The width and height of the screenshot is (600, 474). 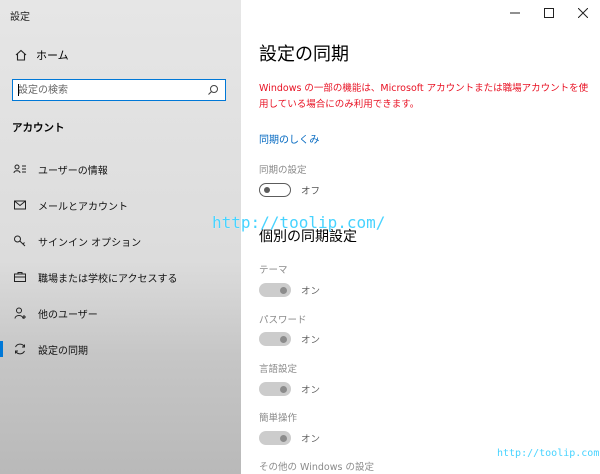 I want to click on key-icon, so click(x=20, y=241).